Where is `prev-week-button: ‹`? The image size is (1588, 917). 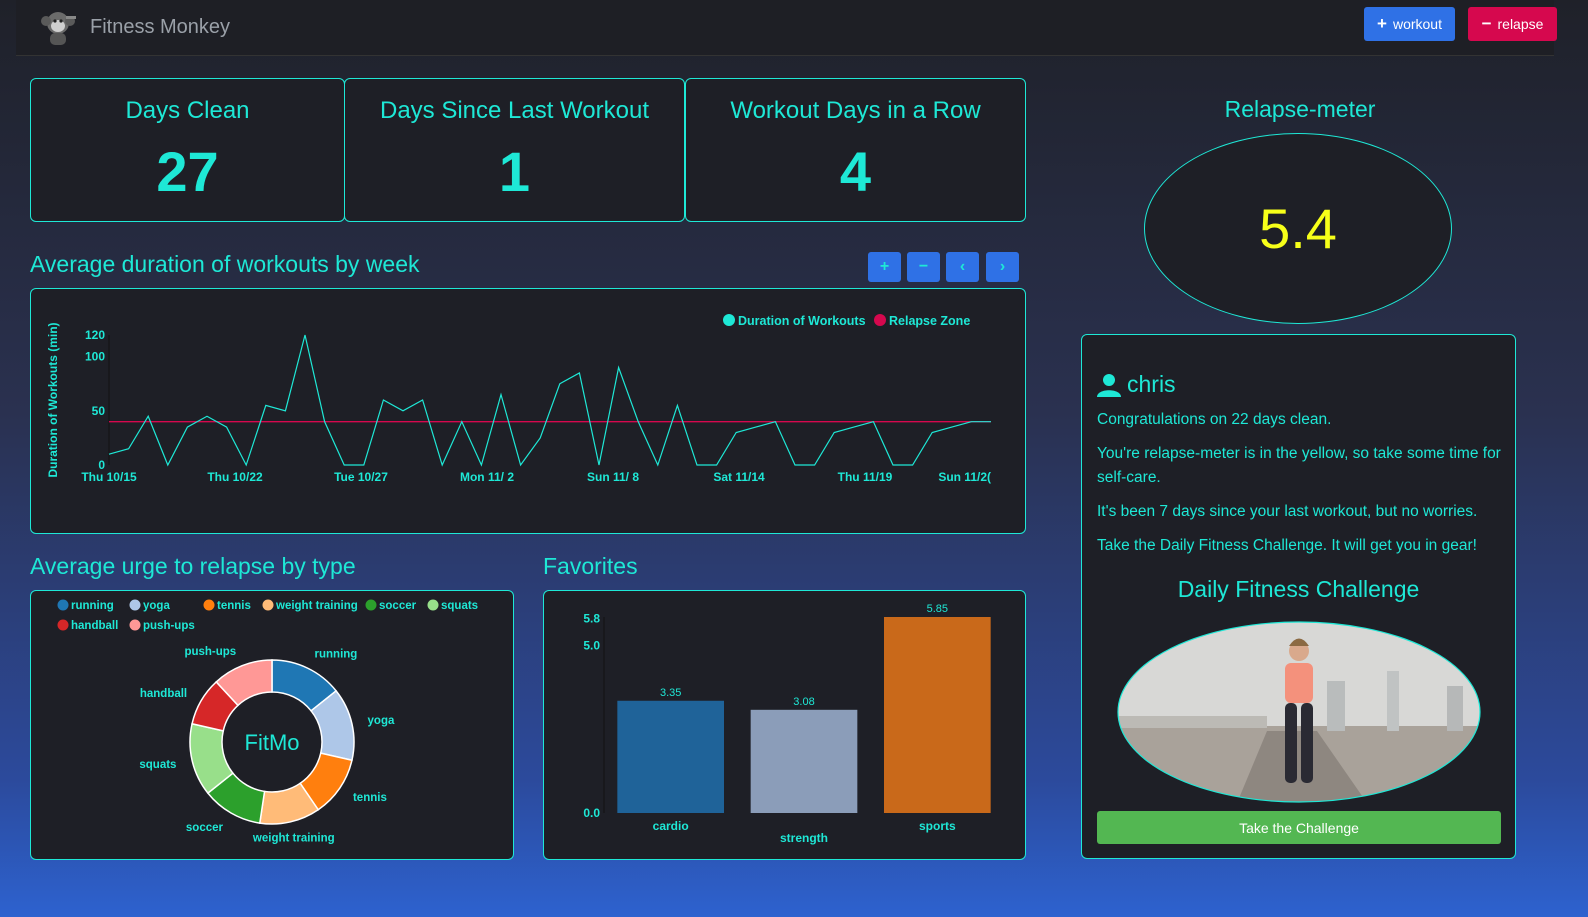
prev-week-button: ‹ is located at coordinates (962, 267).